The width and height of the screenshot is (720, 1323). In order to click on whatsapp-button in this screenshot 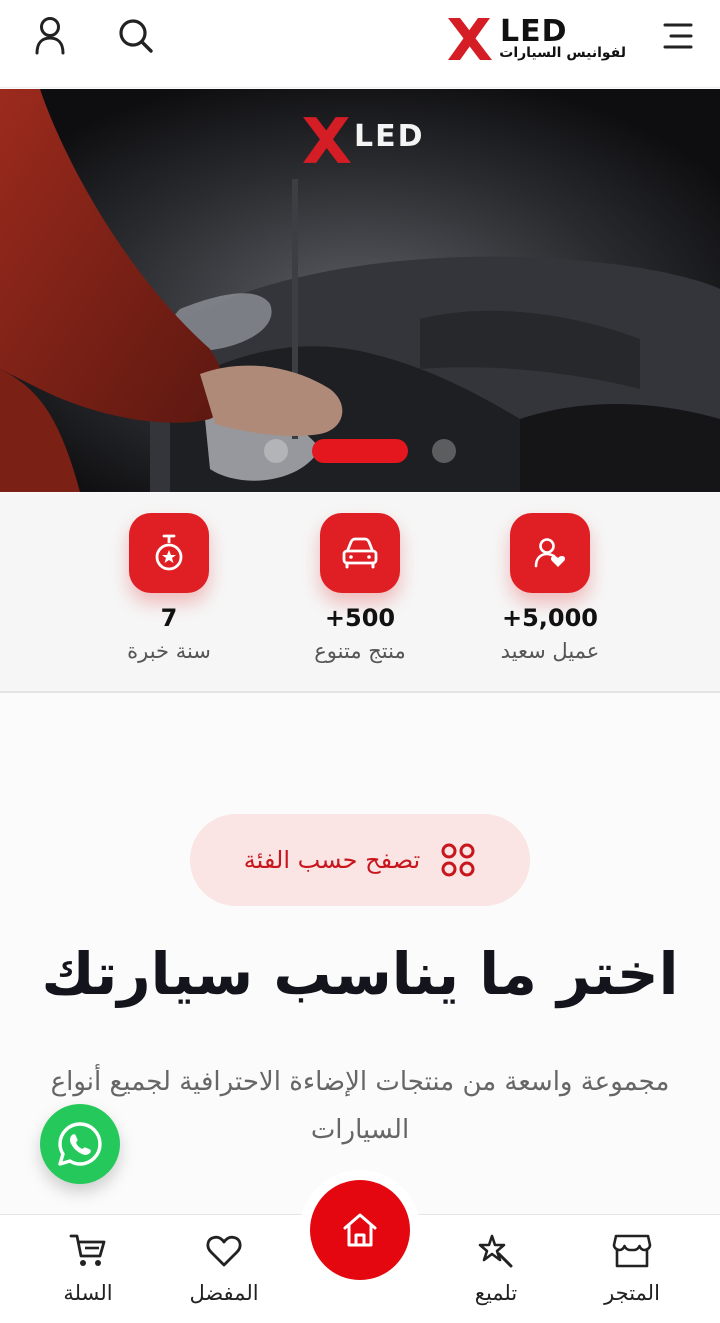, I will do `click(80, 1144)`.